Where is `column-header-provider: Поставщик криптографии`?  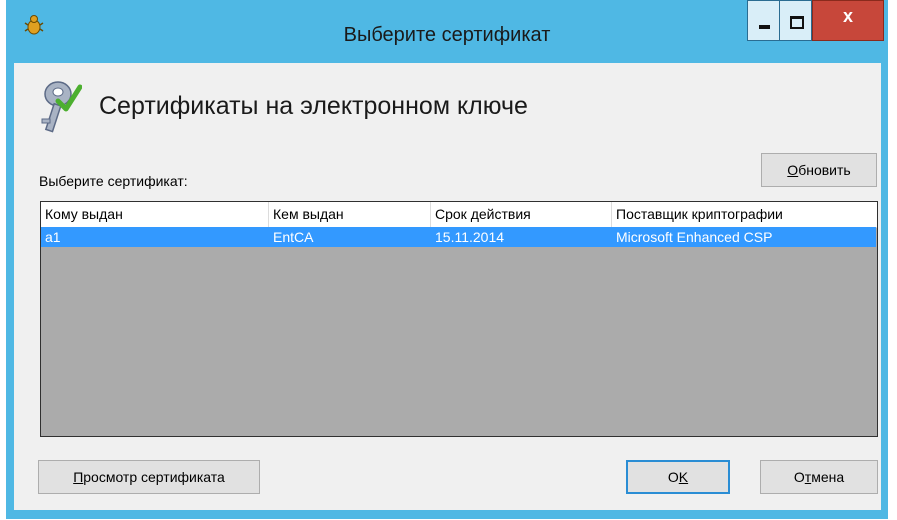 column-header-provider: Поставщик криптографии is located at coordinates (744, 214).